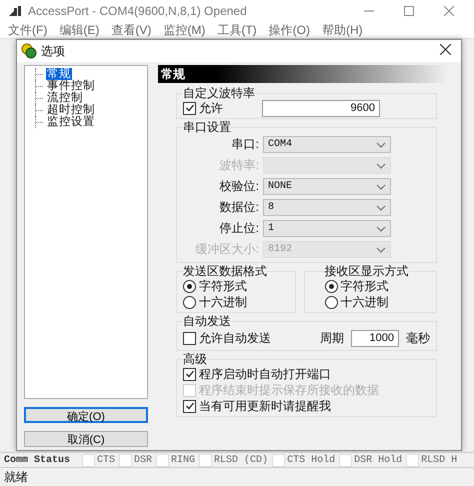  Describe the element at coordinates (37, 460) in the screenshot. I see `comm-status-label: Comm Status` at that location.